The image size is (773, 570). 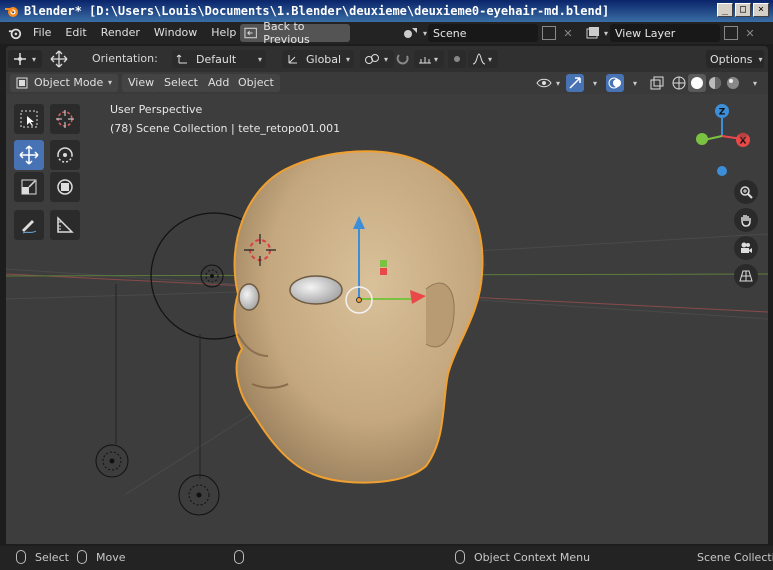 I want to click on overlays-toggle-icon, so click(x=615, y=83).